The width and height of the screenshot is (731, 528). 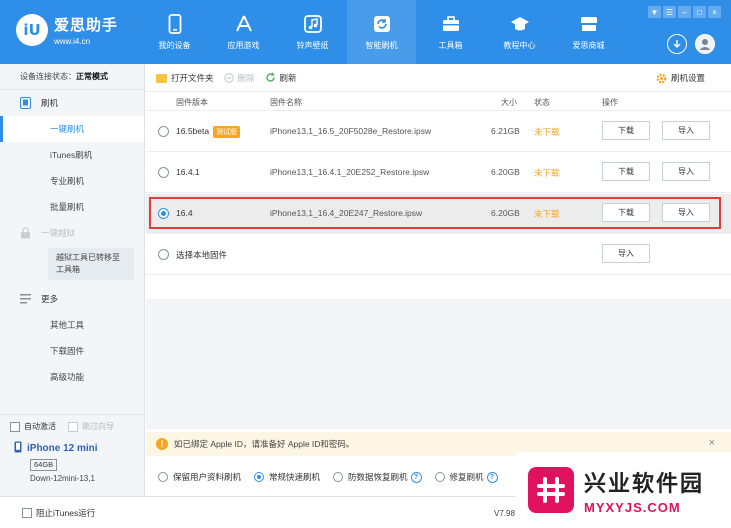 What do you see at coordinates (451, 24) in the screenshot?
I see `toolbox-icon` at bounding box center [451, 24].